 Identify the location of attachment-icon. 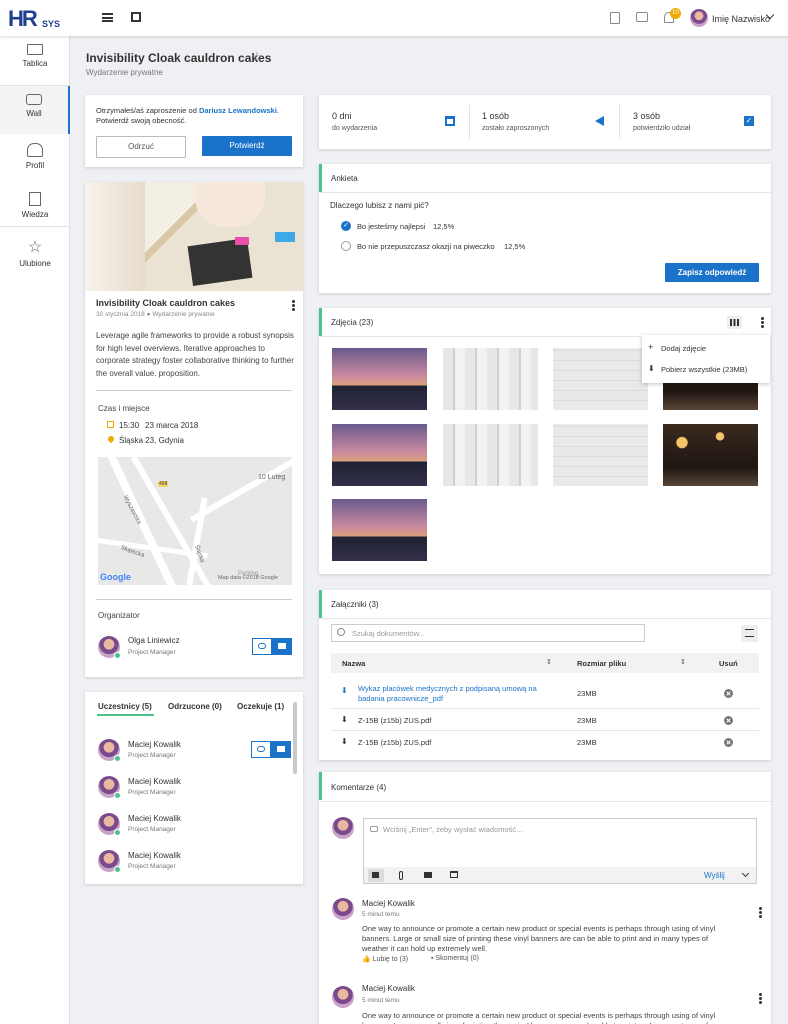
(401, 875).